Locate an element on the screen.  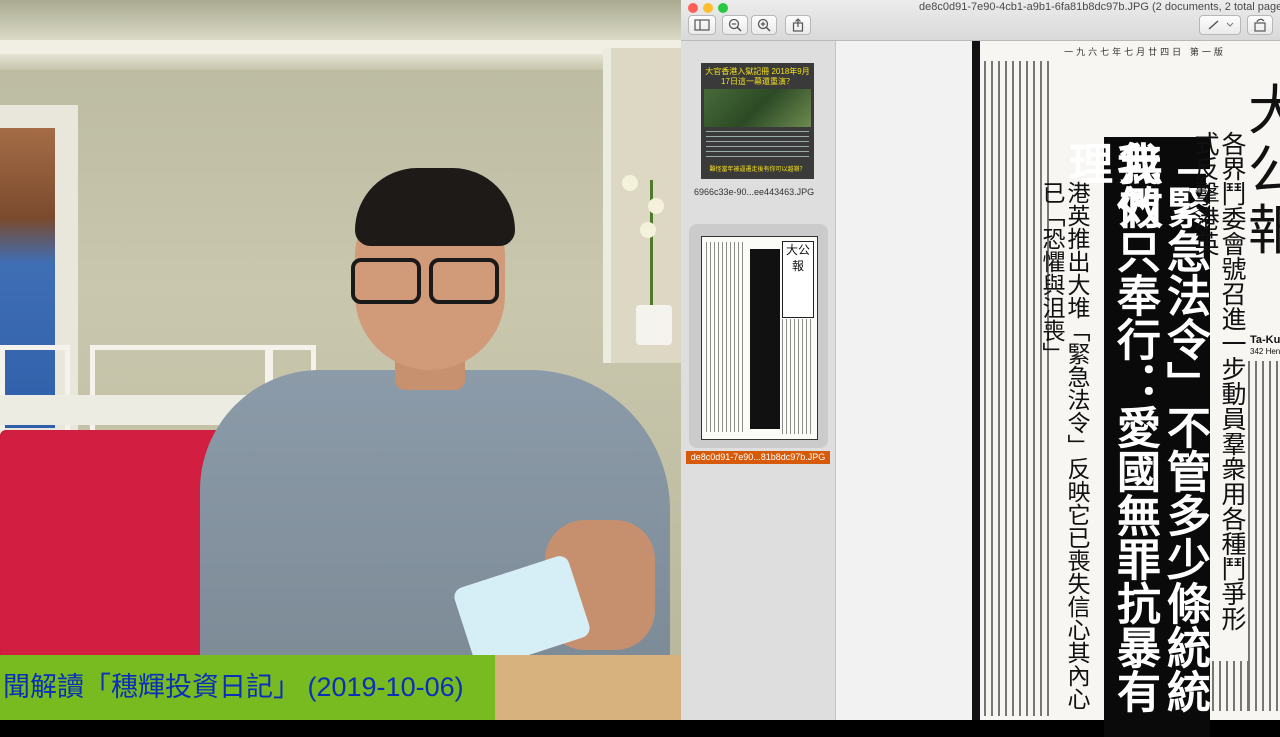
masthead-address: 342 Henn is located at coordinates (1265, 351).